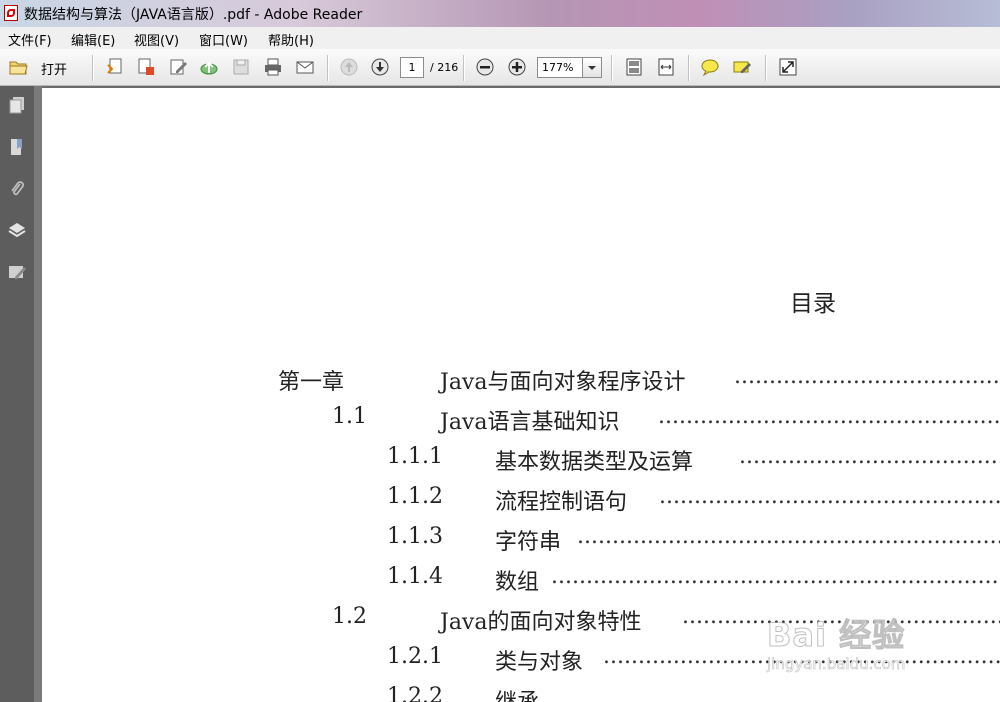 The height and width of the screenshot is (702, 1000). Describe the element at coordinates (291, 39) in the screenshot. I see `menu-help: 帮助(H)` at that location.